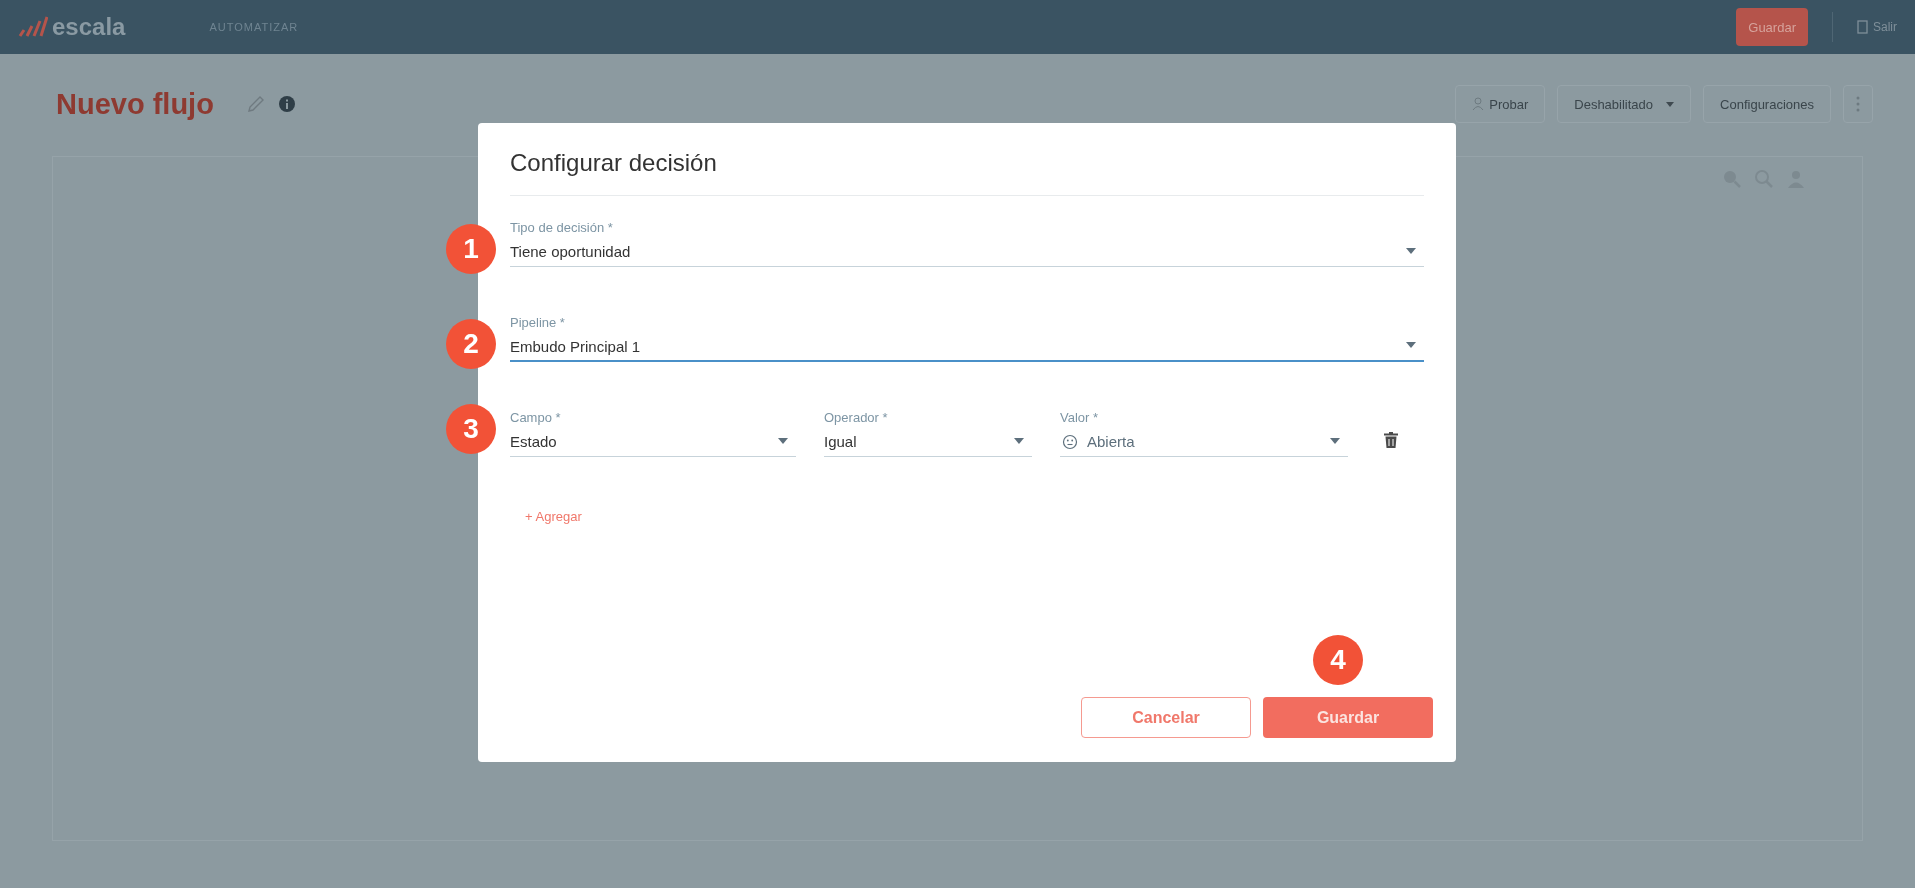  I want to click on dots-icon, so click(1858, 104).